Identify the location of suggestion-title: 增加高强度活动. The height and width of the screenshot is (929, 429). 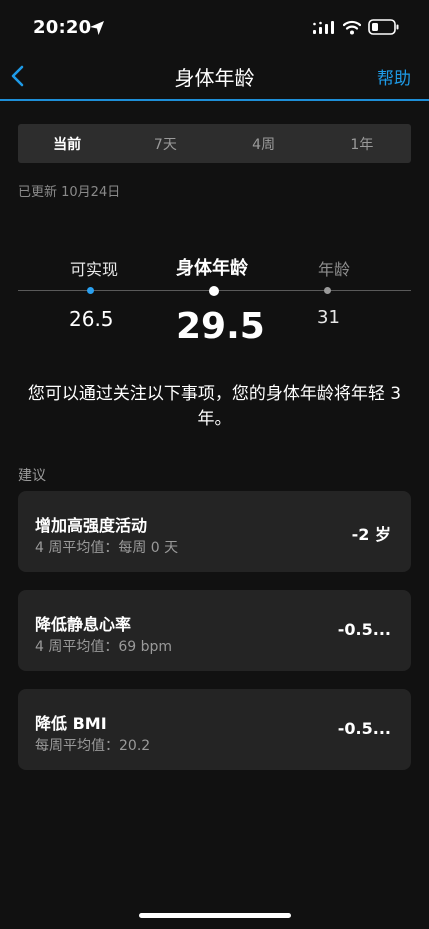
(91, 525).